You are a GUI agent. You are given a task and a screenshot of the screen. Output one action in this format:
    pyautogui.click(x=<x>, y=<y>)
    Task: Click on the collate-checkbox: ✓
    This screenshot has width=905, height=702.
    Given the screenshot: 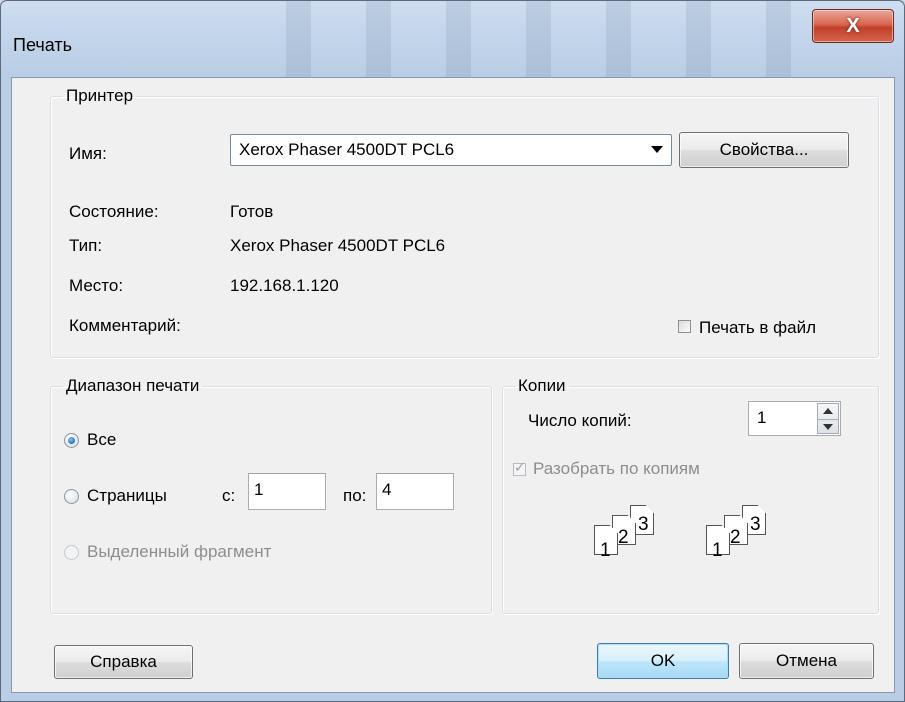 What is the action you would take?
    pyautogui.click(x=519, y=469)
    